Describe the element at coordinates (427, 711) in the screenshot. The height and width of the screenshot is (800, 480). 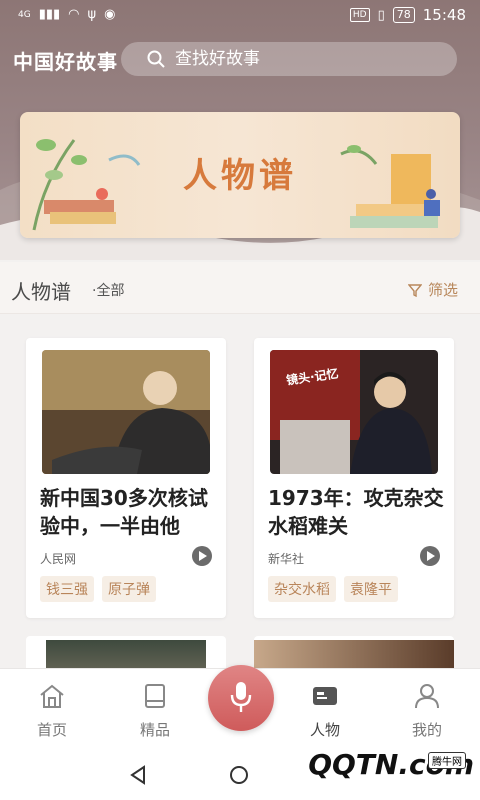
I see `nav-mine: 我的` at that location.